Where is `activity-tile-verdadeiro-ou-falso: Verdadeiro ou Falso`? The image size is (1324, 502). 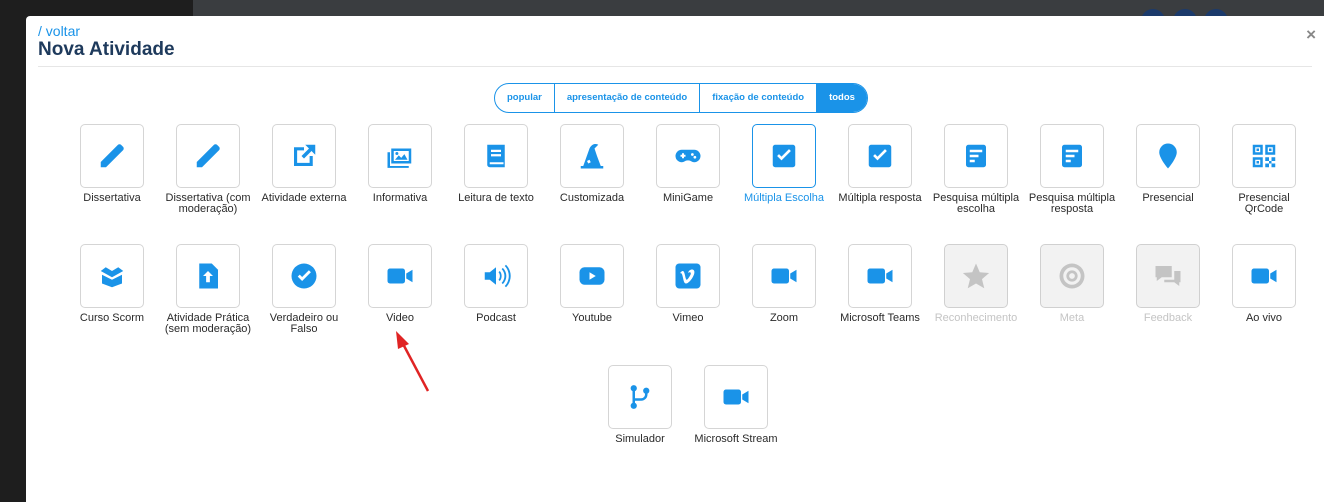 activity-tile-verdadeiro-ou-falso: Verdadeiro ou Falso is located at coordinates (304, 289).